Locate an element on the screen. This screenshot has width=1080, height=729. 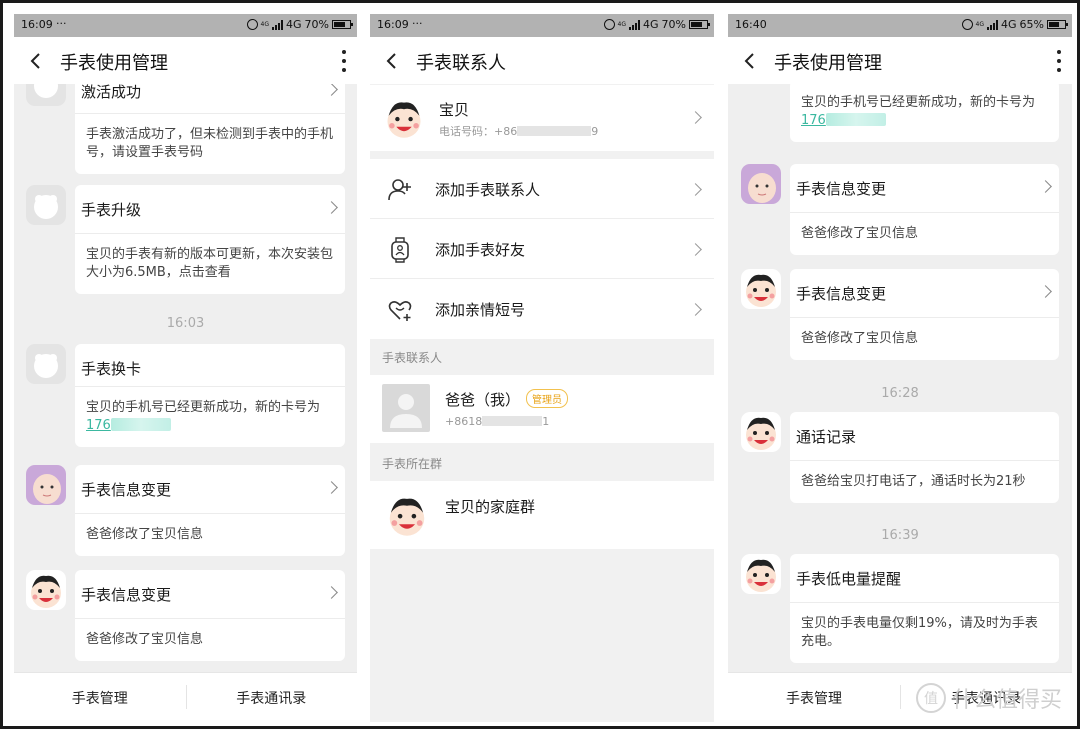
add-short-number-row: 添加亲情短号 is located at coordinates (542, 309).